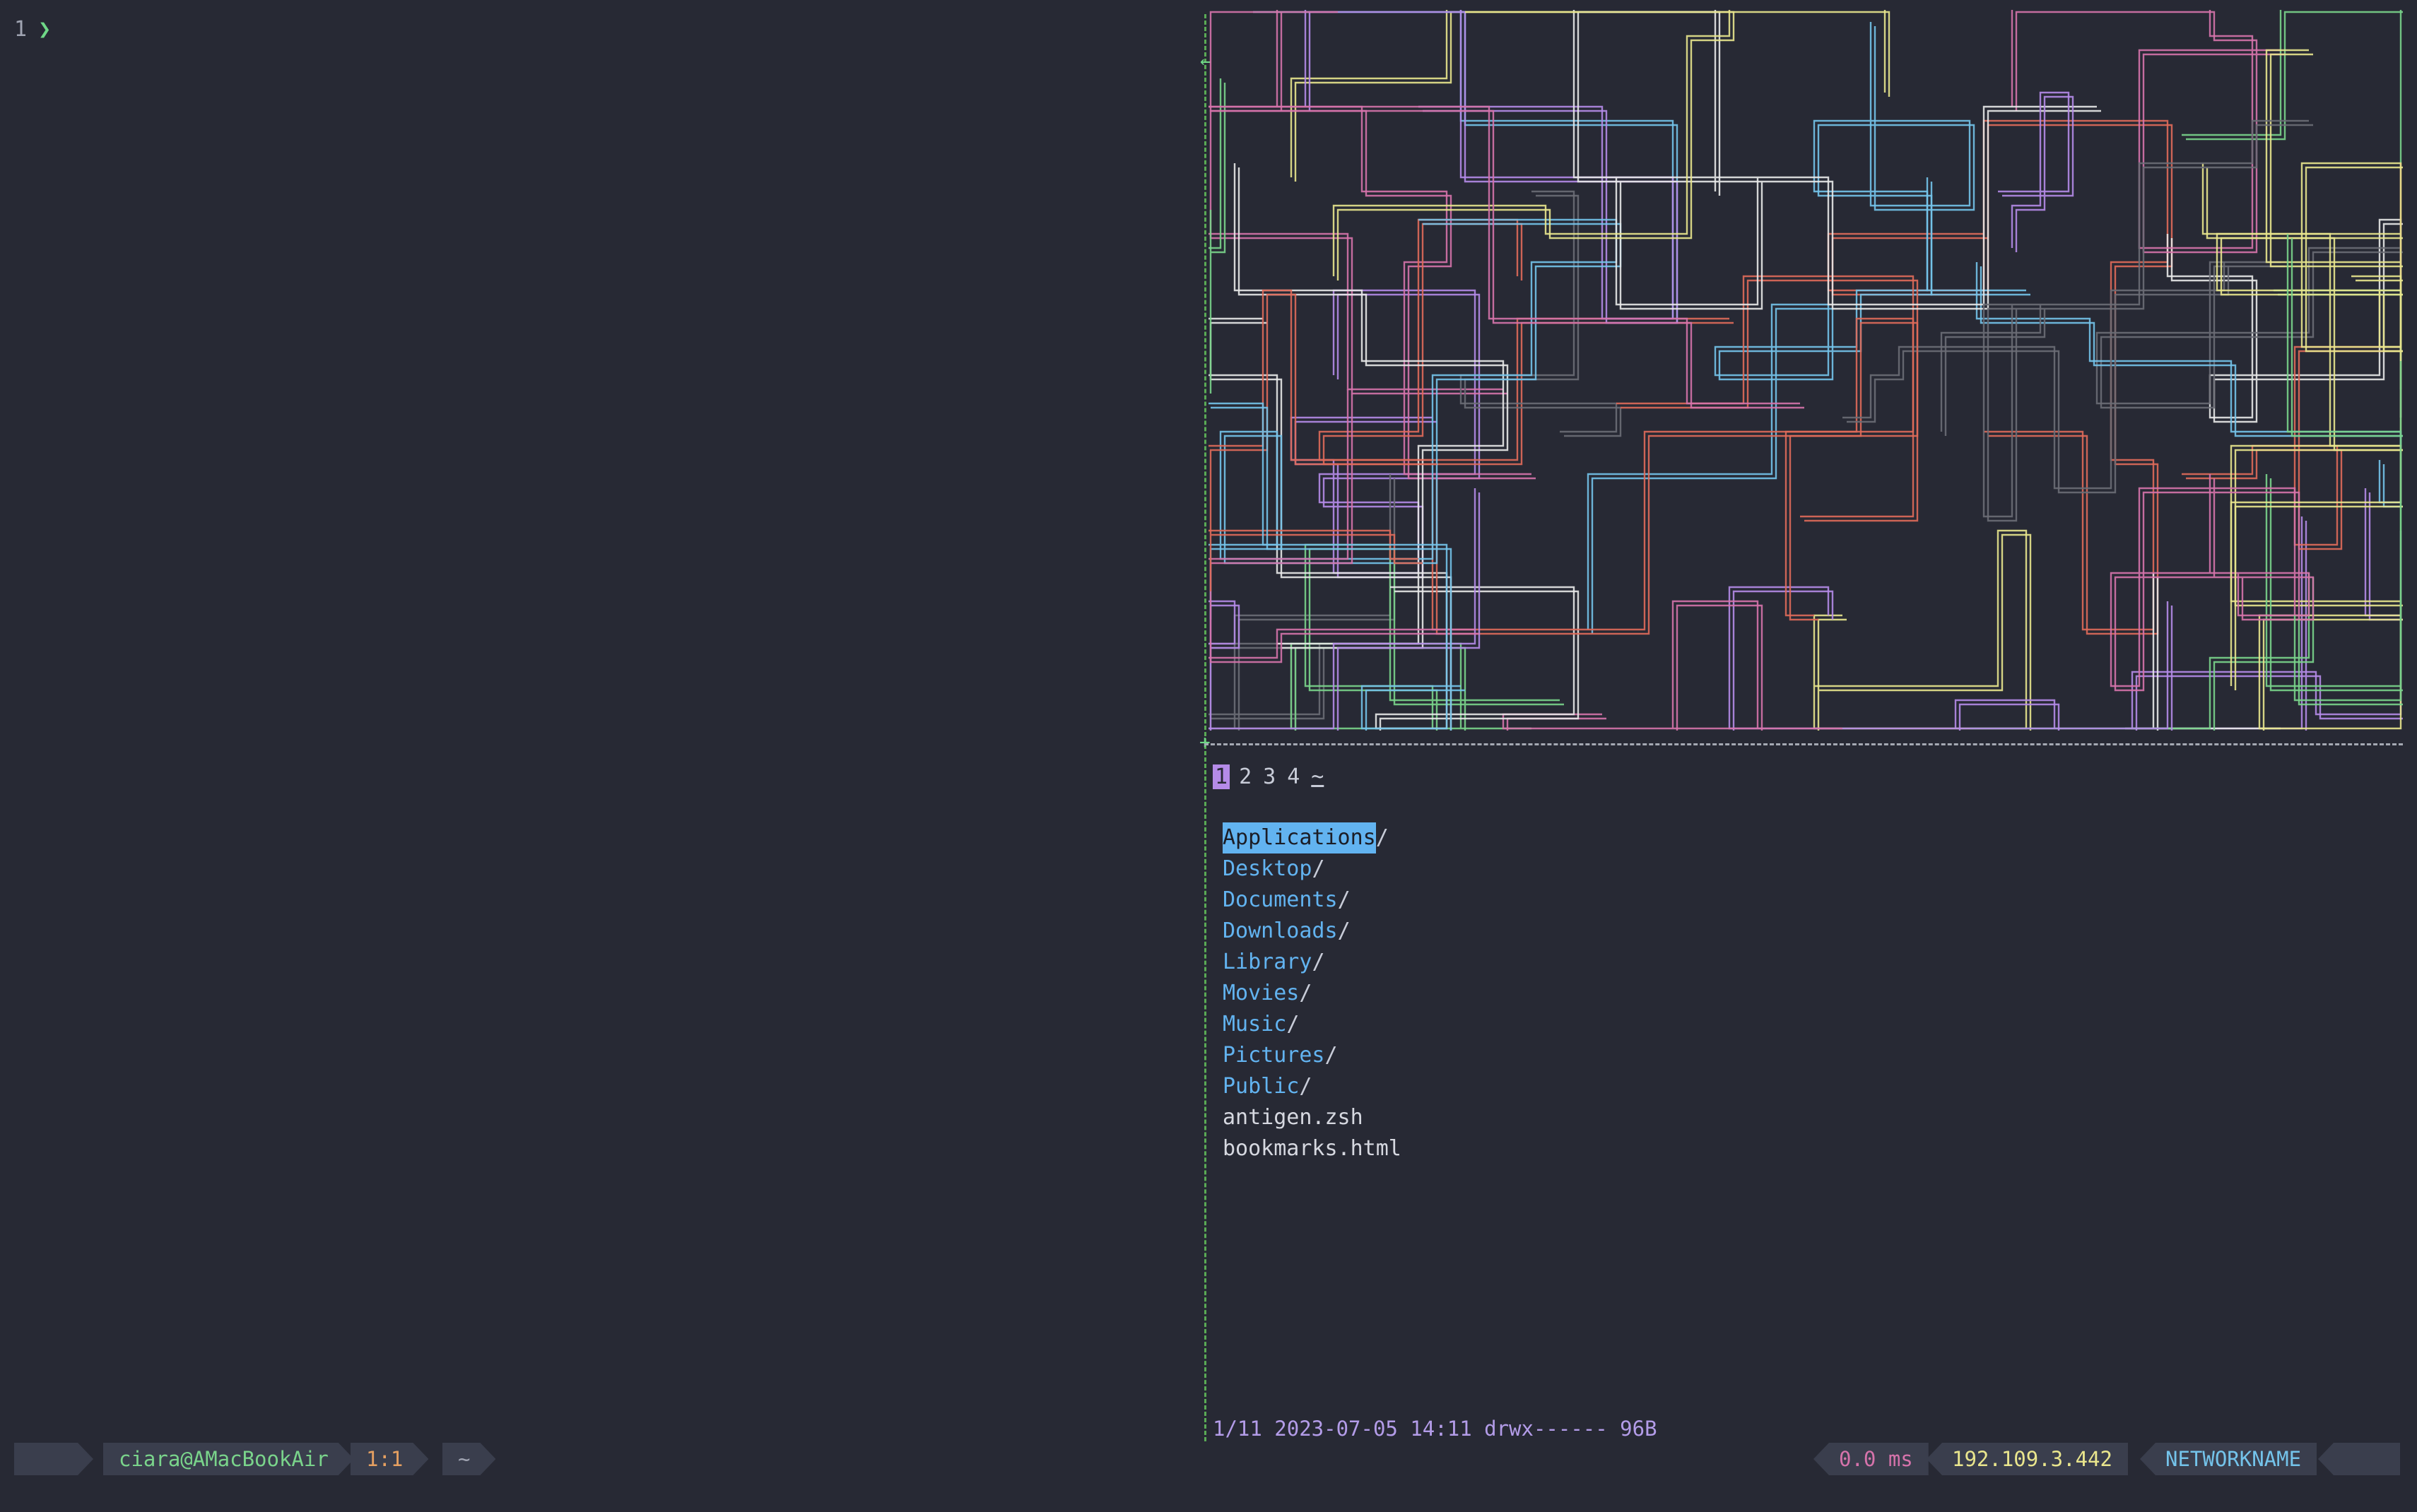 The height and width of the screenshot is (1512, 2417). I want to click on directory-entry: Downloads /, so click(1312, 931).